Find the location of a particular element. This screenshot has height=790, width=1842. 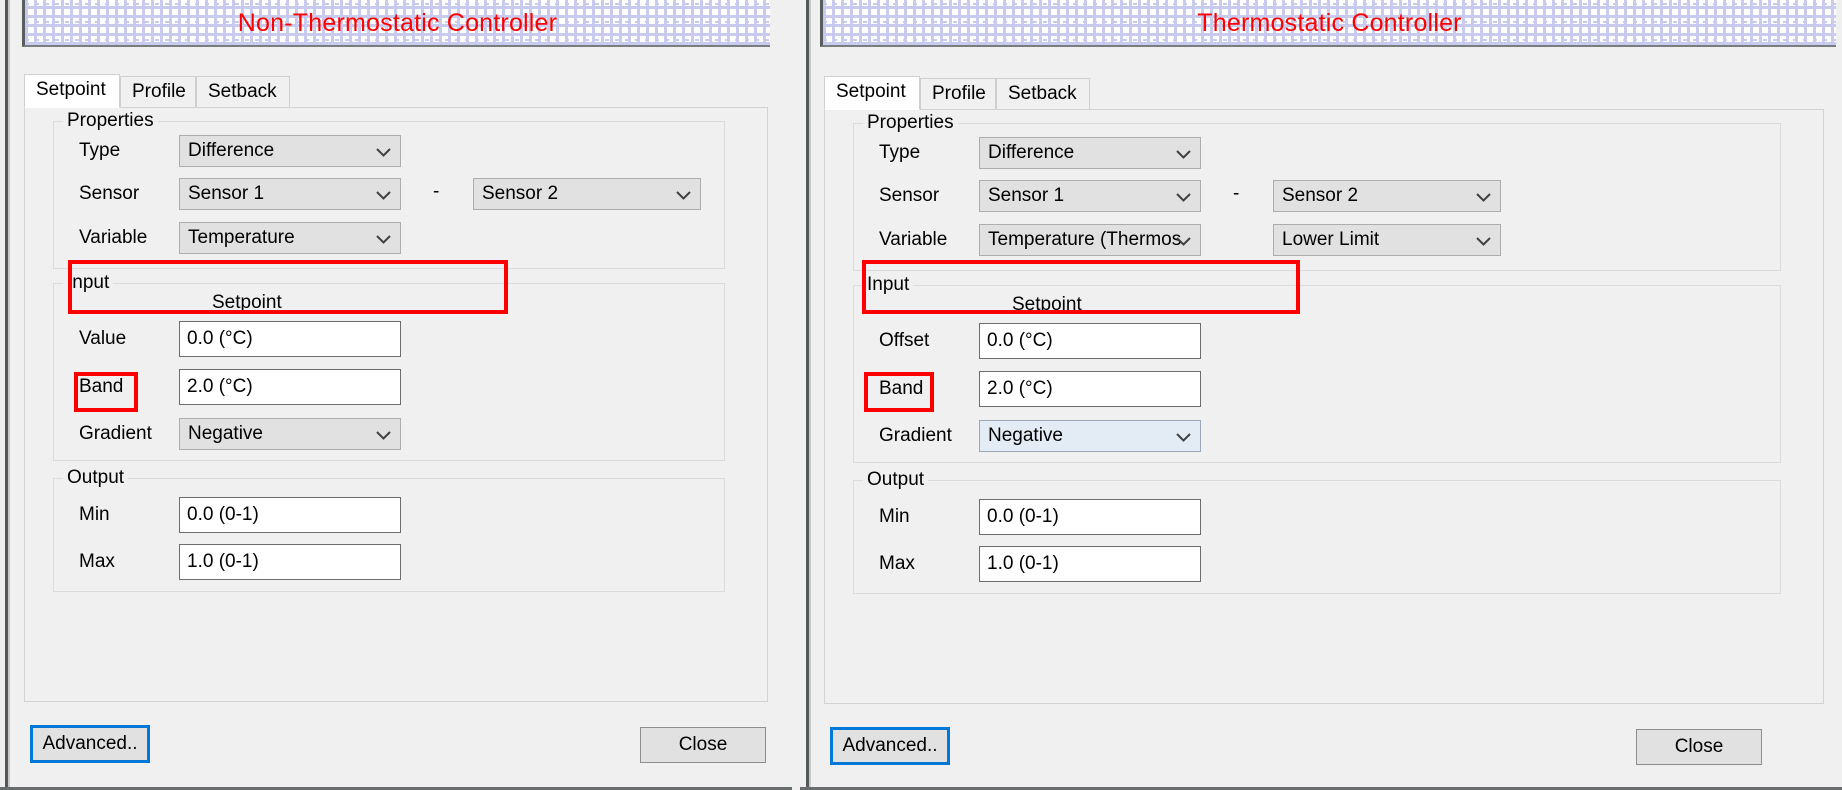

design-canvas-strip: Non-Thermostatic Controller is located at coordinates (396, 23).